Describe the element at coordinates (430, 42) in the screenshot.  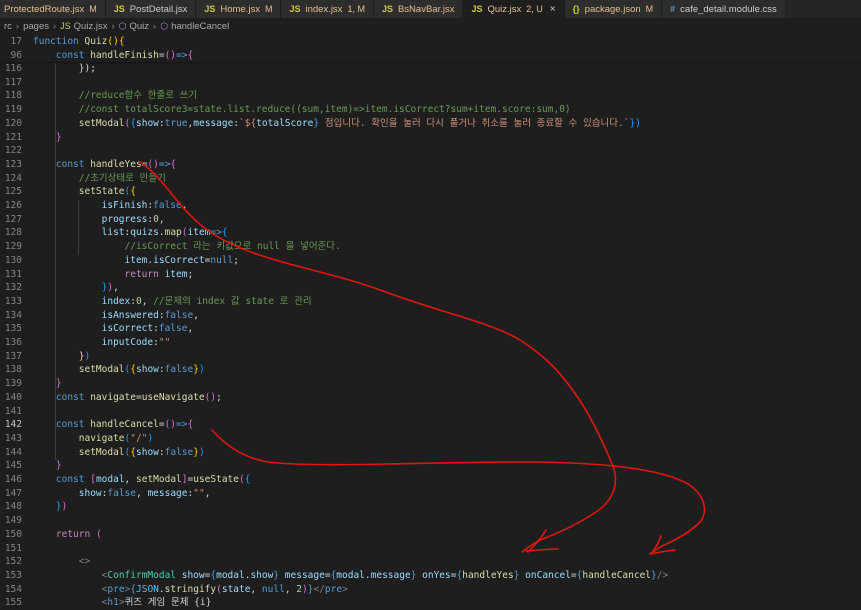
I see `code-line: 17 function Quiz(){` at that location.